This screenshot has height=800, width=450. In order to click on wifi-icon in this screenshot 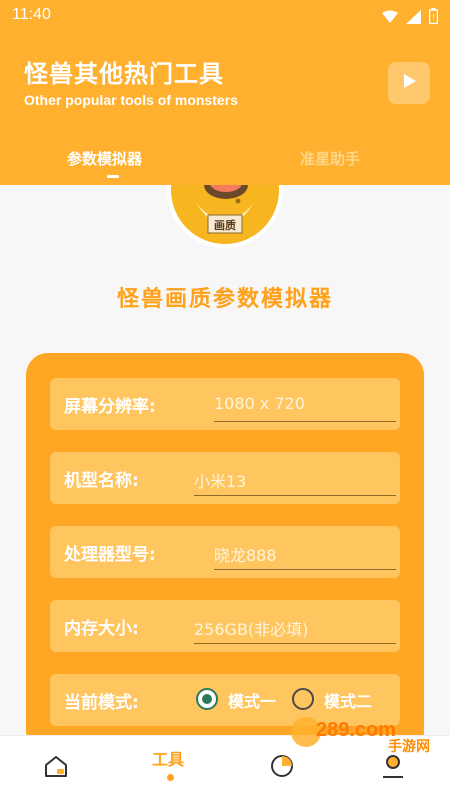, I will do `click(390, 18)`.